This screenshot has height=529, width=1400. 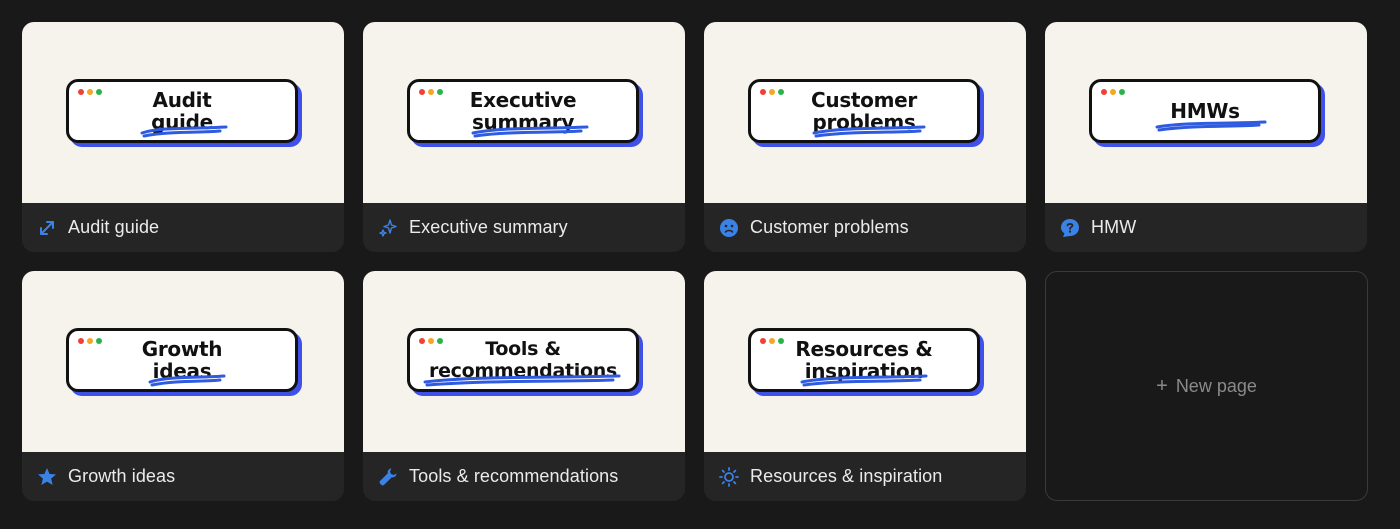 What do you see at coordinates (523, 349) in the screenshot?
I see `badge-line-1: Tools &` at bounding box center [523, 349].